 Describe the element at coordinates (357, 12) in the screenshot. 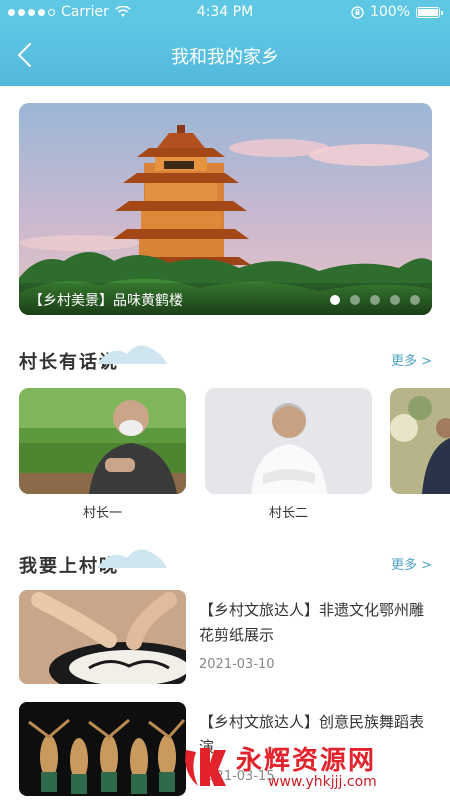

I see `orientation-lock-icon` at that location.